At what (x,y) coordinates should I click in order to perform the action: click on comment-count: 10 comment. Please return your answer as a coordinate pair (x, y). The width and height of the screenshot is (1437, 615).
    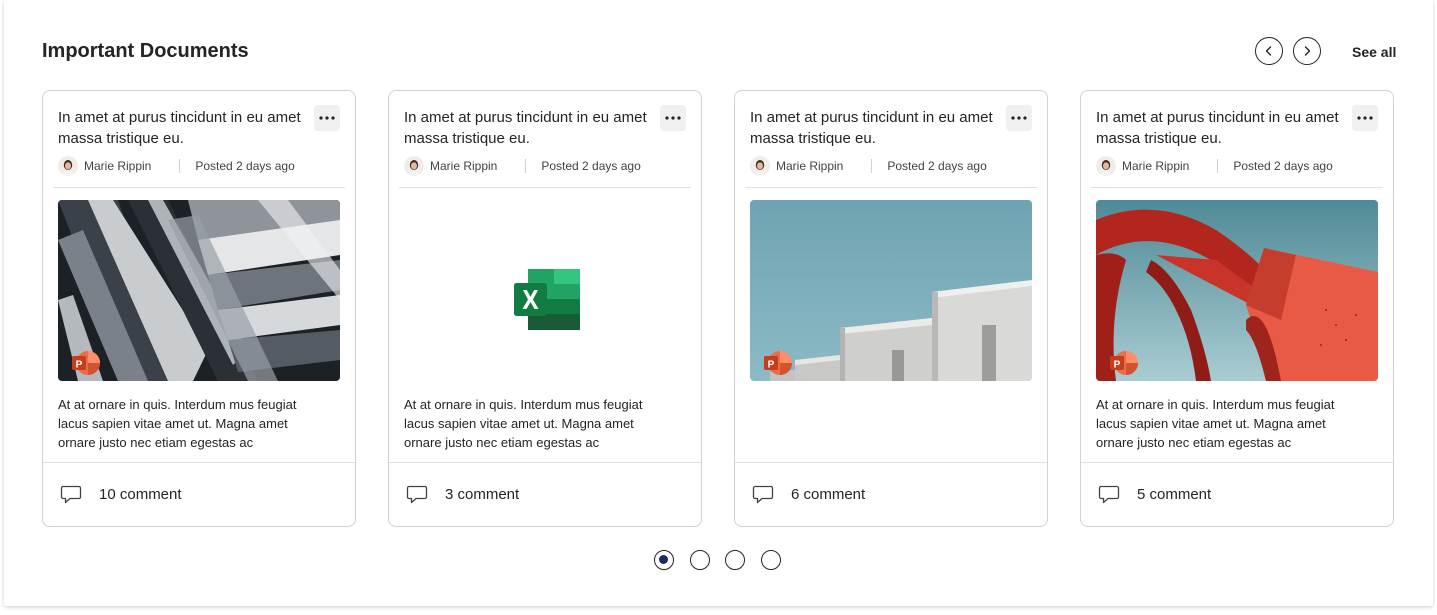
    Looking at the image, I should click on (140, 494).